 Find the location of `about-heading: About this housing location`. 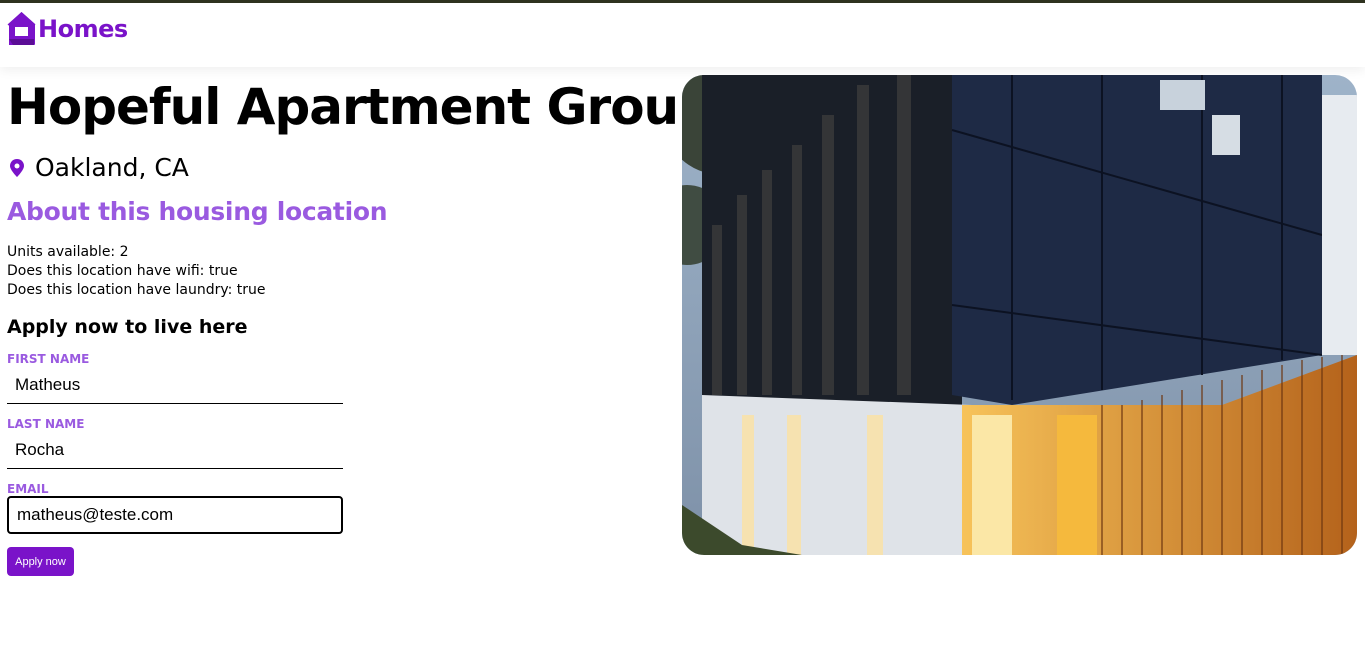

about-heading: About this housing location is located at coordinates (197, 211).